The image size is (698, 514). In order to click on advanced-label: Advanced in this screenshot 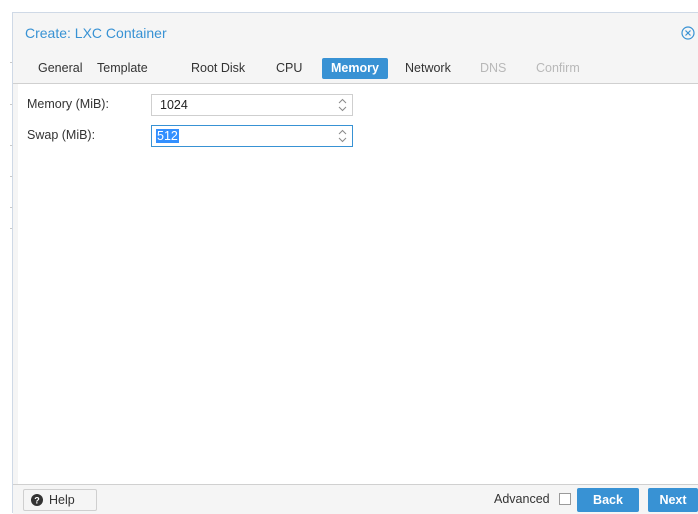, I will do `click(522, 499)`.